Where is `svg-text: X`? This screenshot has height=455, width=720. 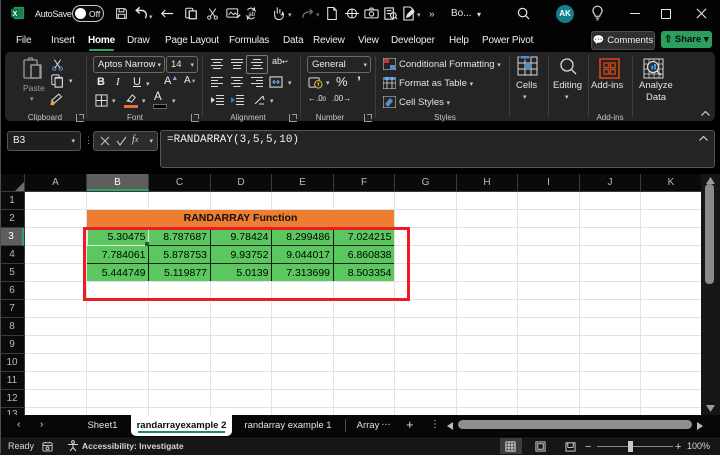
svg-text: X is located at coordinates (15, 14).